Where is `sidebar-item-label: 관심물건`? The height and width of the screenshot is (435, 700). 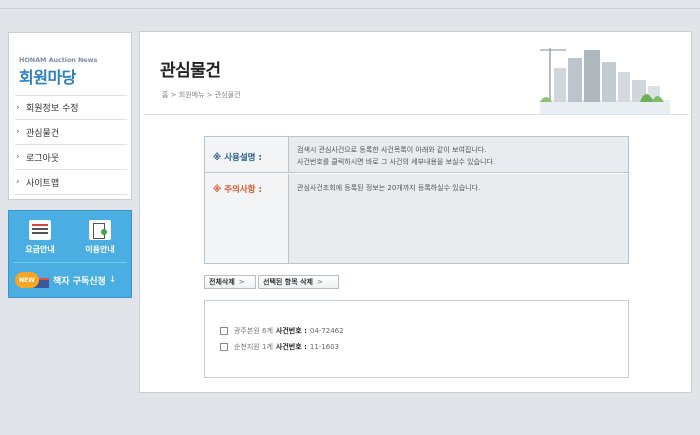
sidebar-item-label: 관심물건 is located at coordinates (43, 133).